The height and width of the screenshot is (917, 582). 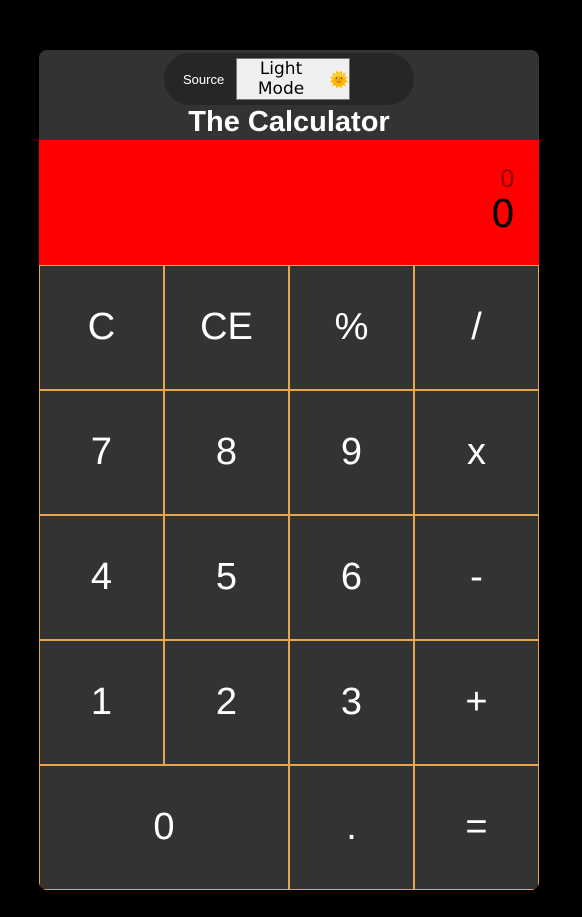 What do you see at coordinates (226, 577) in the screenshot?
I see `digit-5-button: 5` at bounding box center [226, 577].